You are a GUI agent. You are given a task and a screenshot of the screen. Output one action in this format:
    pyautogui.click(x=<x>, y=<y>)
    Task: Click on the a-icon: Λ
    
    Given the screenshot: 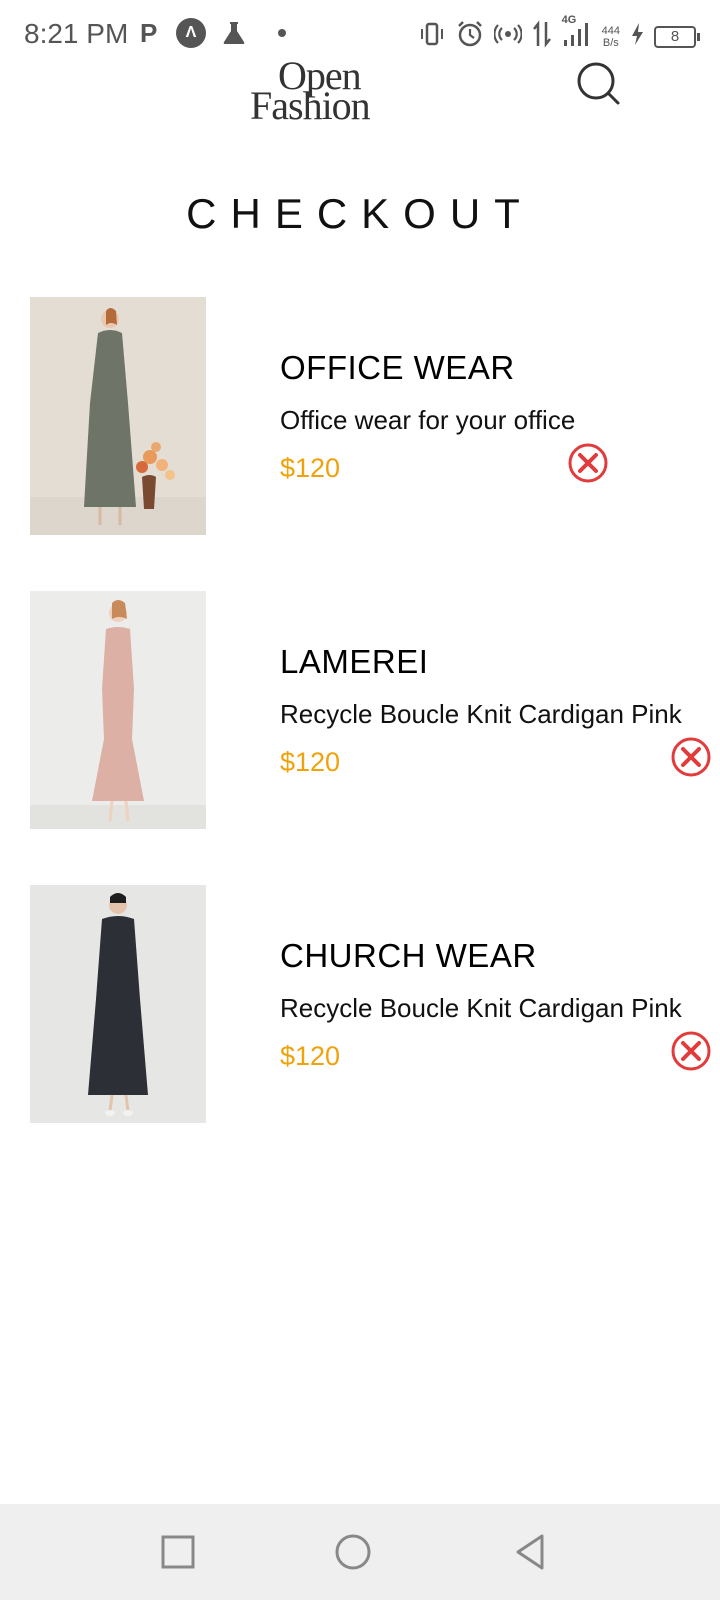 What is the action you would take?
    pyautogui.click(x=191, y=33)
    